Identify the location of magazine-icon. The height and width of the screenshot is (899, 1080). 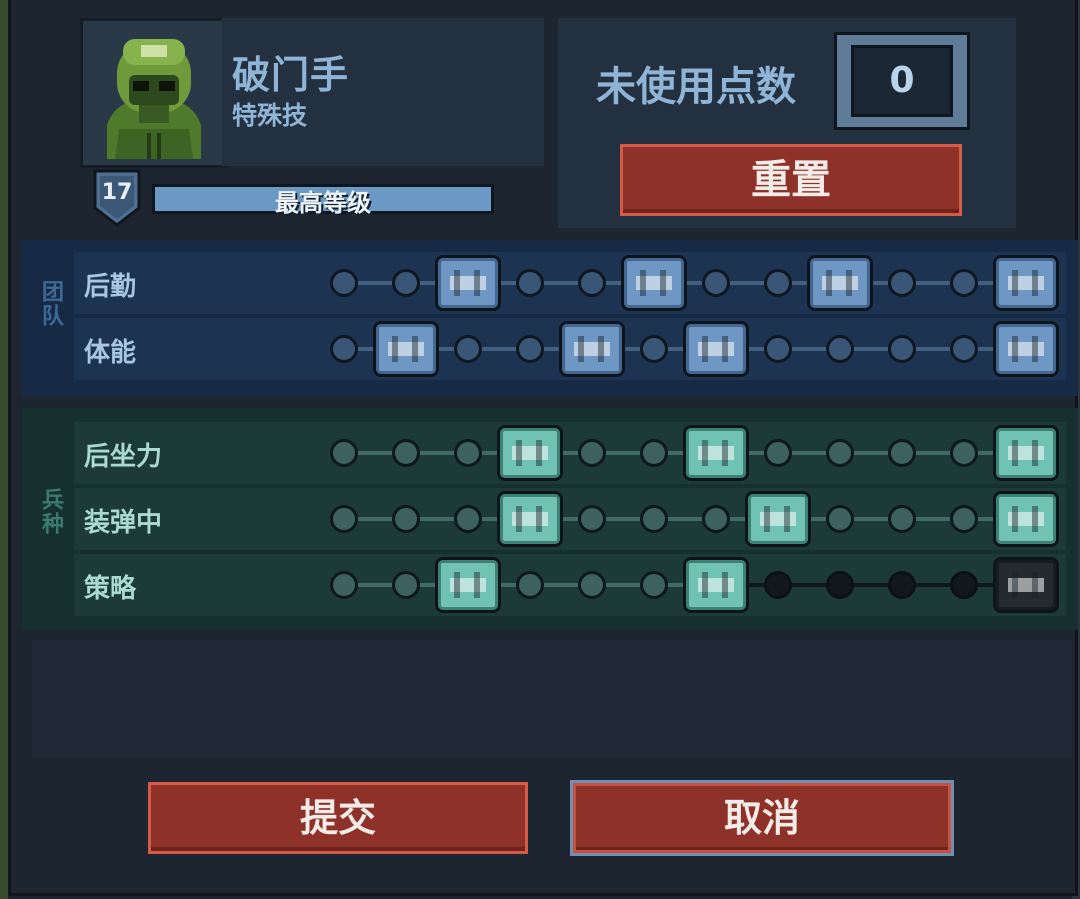
(778, 519).